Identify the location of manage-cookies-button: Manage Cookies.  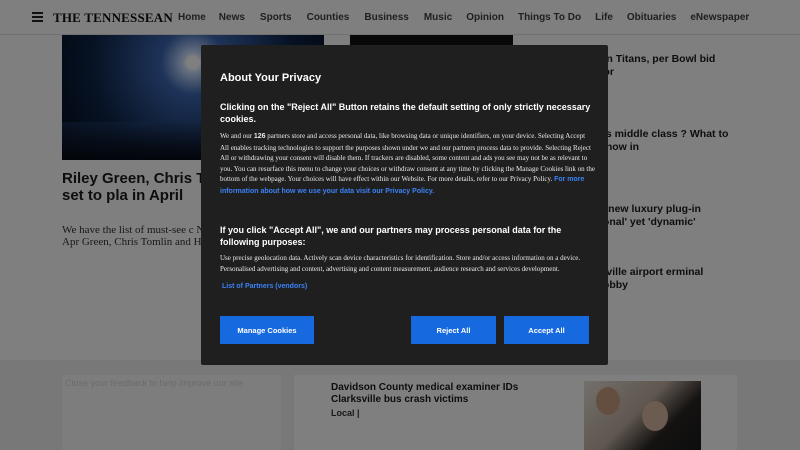
(267, 330).